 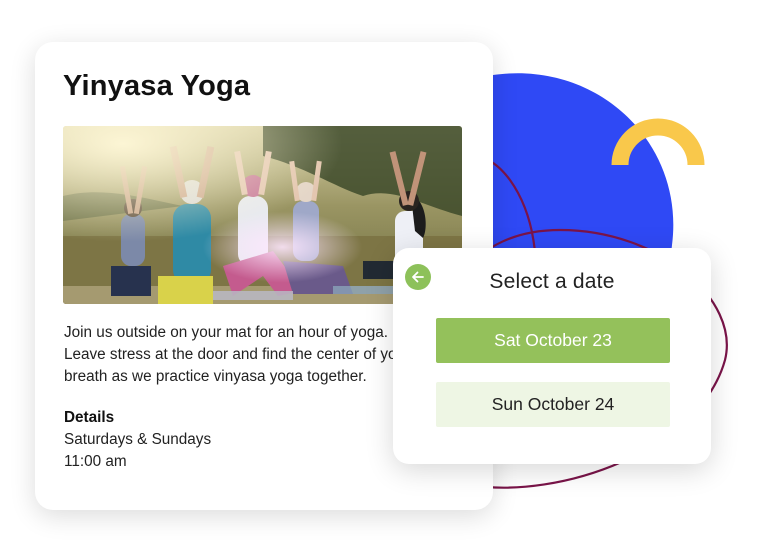 I want to click on event-title: Yinyasa Yoga, so click(x=157, y=86).